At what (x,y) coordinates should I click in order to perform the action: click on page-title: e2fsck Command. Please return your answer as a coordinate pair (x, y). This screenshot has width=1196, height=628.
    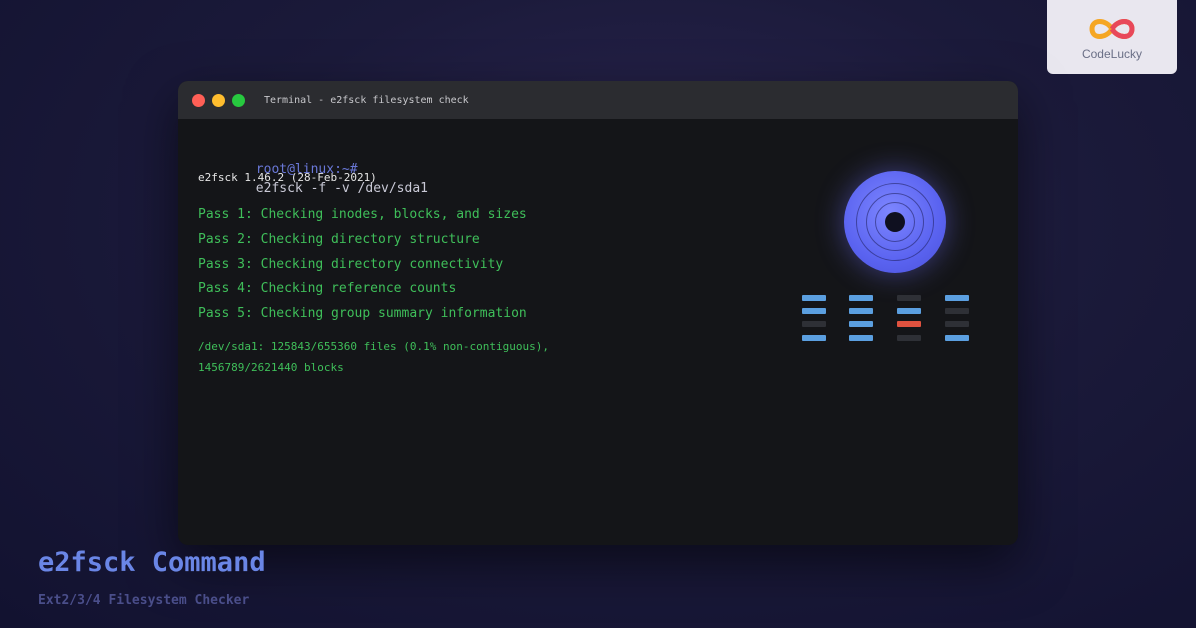
    Looking at the image, I should click on (152, 562).